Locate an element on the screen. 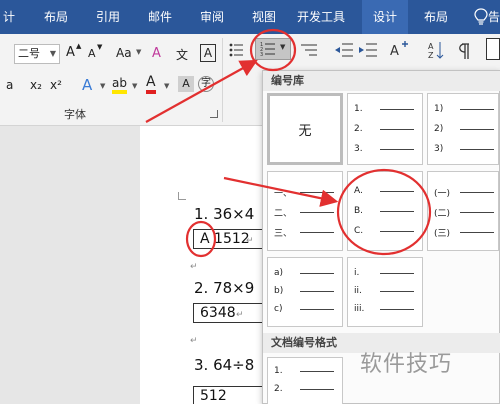  lightbulb-icon is located at coordinates (481, 17).